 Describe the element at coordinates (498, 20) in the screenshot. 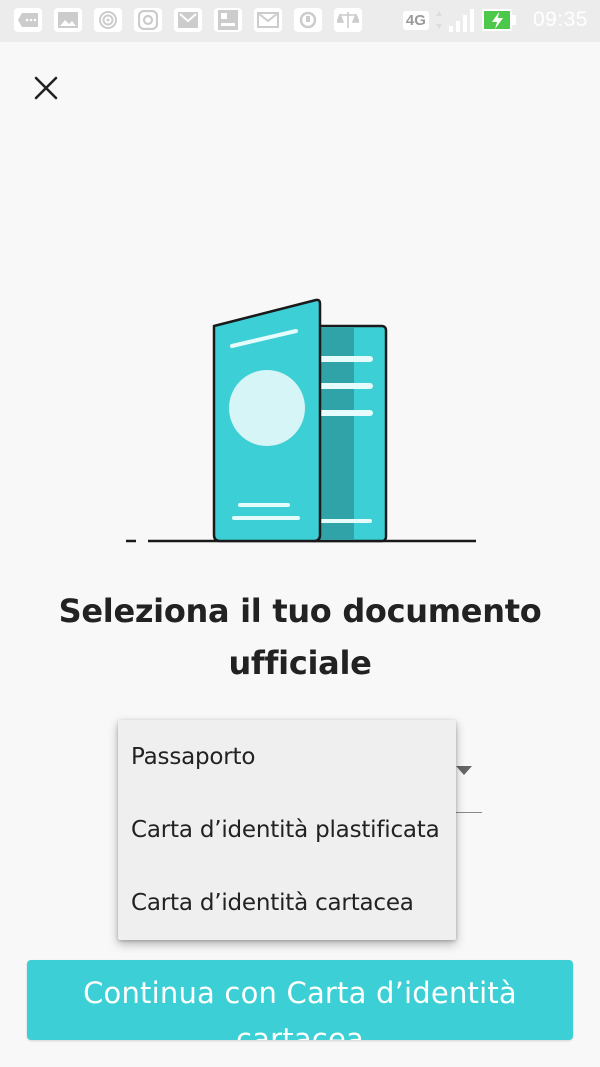

I see `battery-charging-icon` at that location.